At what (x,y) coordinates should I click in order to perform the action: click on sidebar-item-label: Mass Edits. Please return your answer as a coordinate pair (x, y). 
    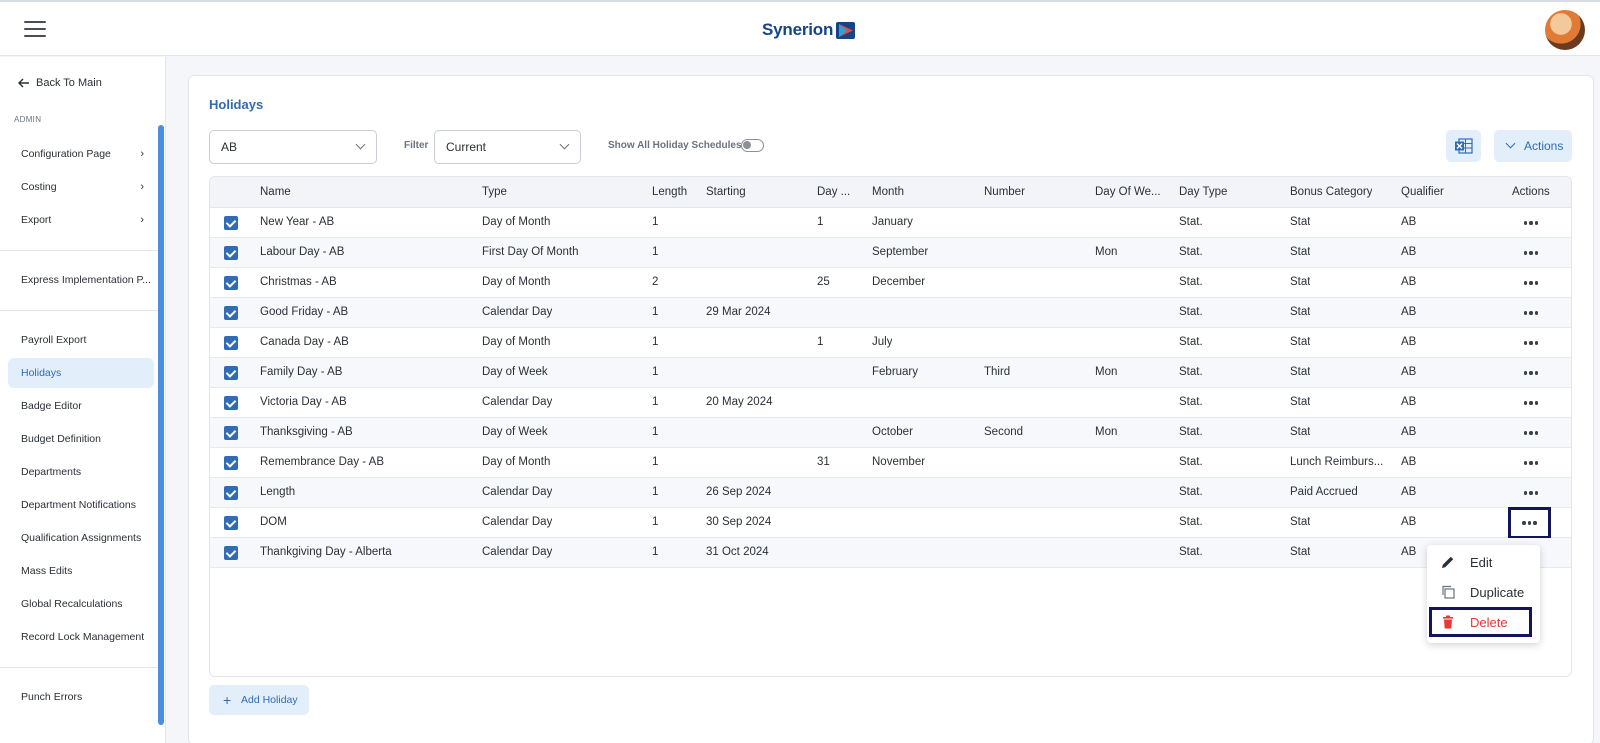
    Looking at the image, I should click on (47, 571).